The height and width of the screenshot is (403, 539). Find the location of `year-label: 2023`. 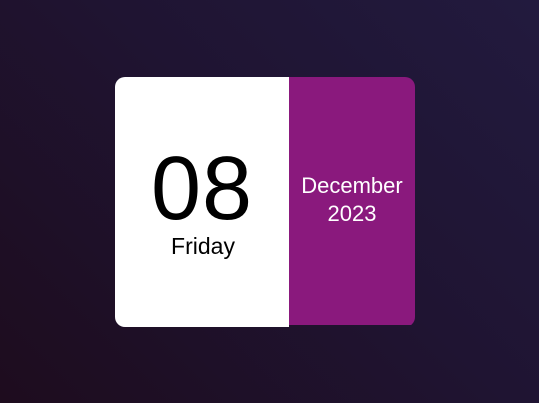

year-label: 2023 is located at coordinates (352, 213).